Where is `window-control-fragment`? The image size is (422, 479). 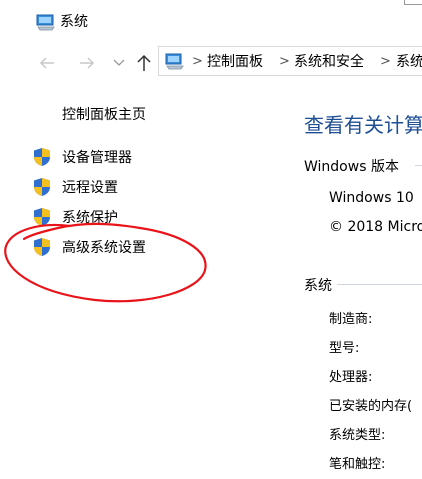 window-control-fragment is located at coordinates (413, 2).